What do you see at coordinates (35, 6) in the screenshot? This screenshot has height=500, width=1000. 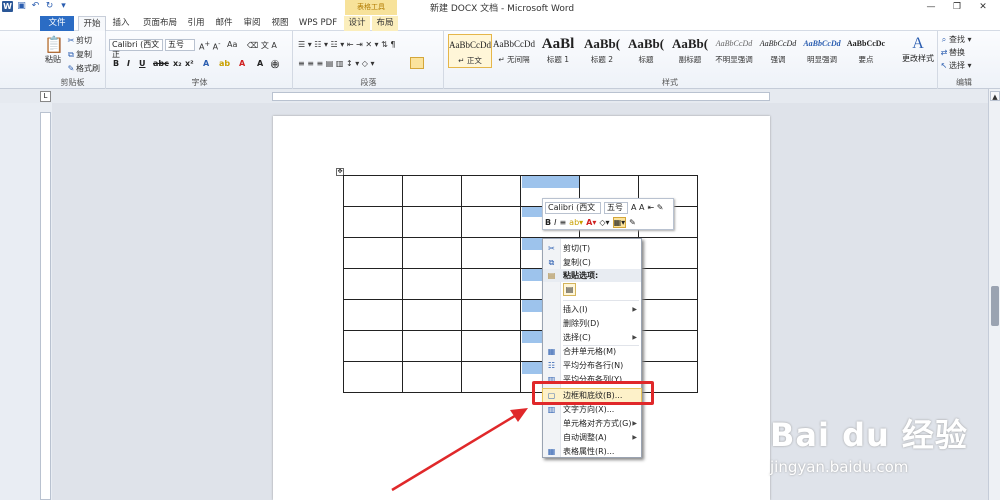 I see `undo-icon: ↶` at bounding box center [35, 6].